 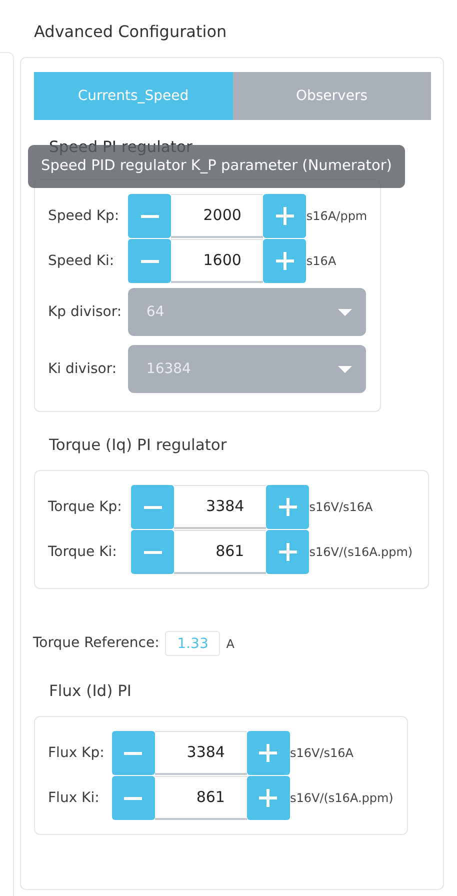 What do you see at coordinates (231, 644) in the screenshot?
I see `unit-label: A` at bounding box center [231, 644].